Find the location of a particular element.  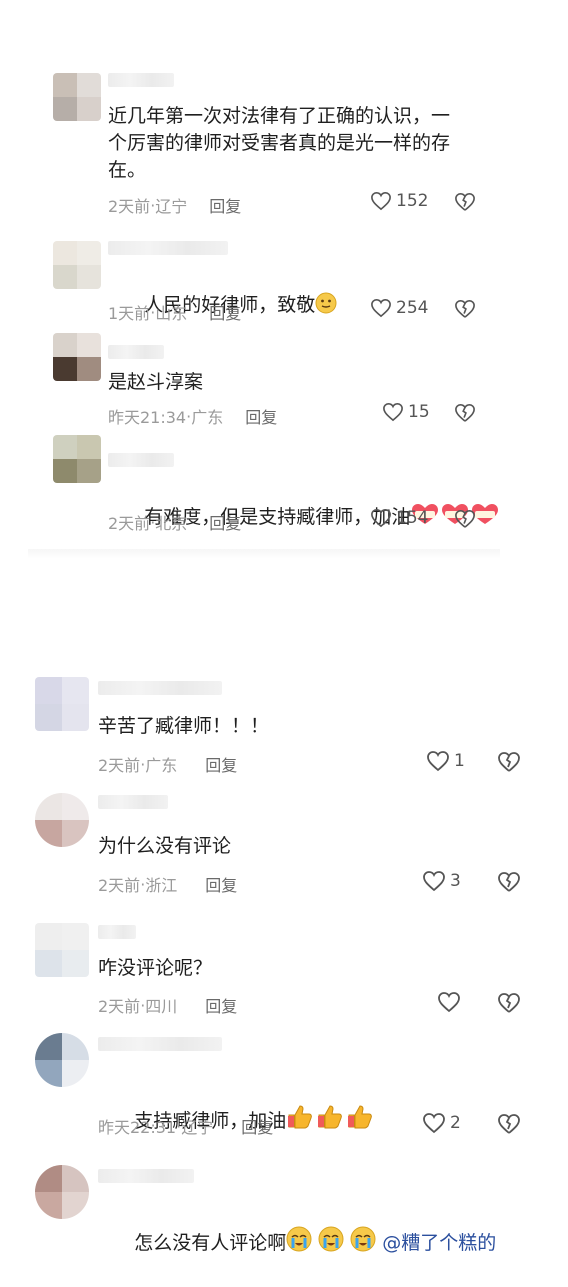

crying-face-icon is located at coordinates (334, 1243).